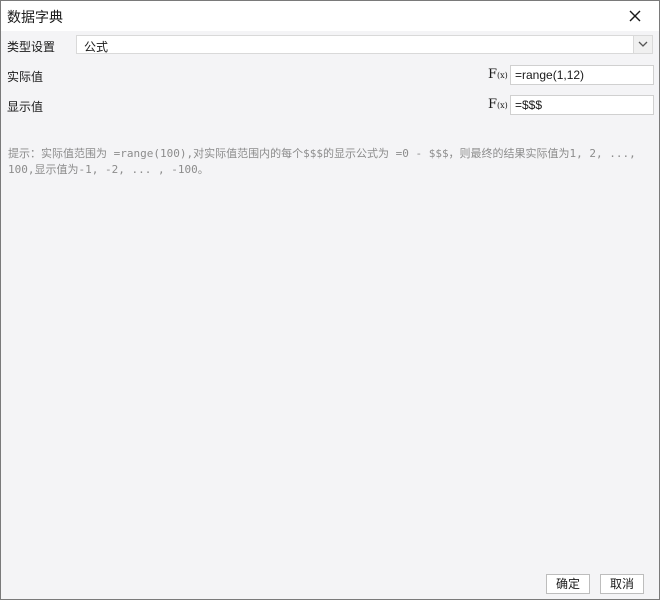  I want to click on type-setting-selected-value: 公式, so click(96, 47).